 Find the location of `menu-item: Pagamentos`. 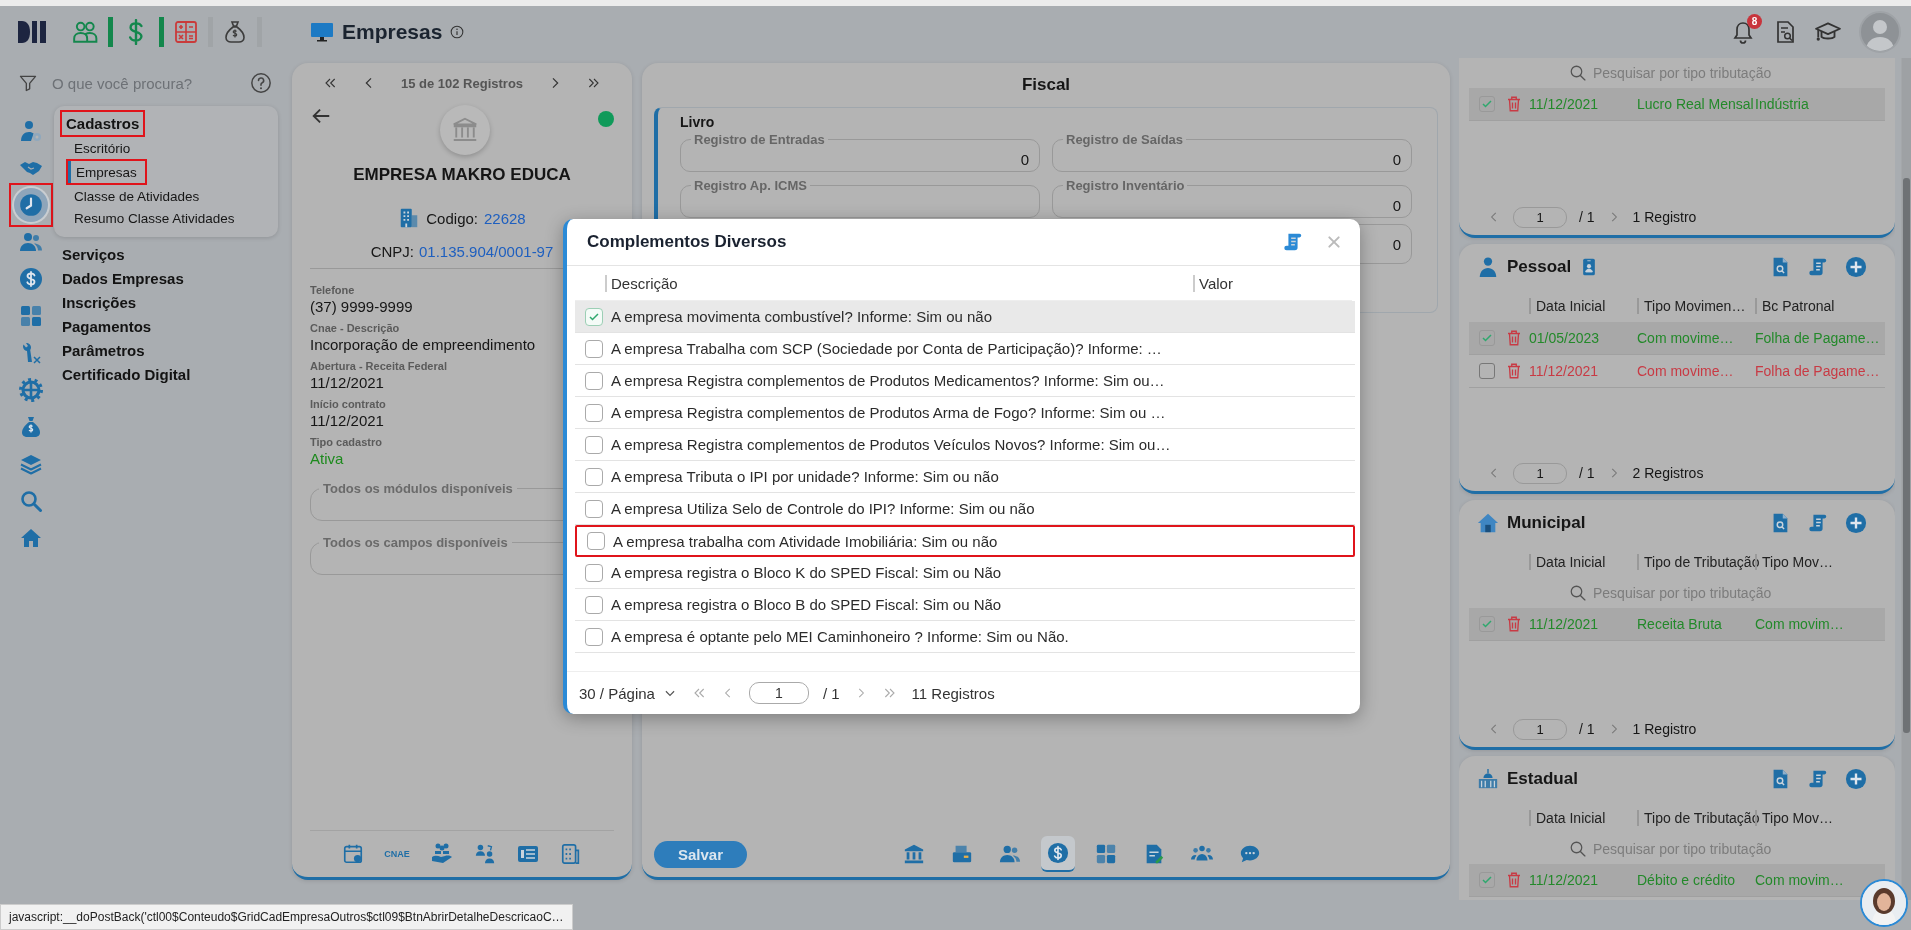

menu-item: Pagamentos is located at coordinates (170, 327).